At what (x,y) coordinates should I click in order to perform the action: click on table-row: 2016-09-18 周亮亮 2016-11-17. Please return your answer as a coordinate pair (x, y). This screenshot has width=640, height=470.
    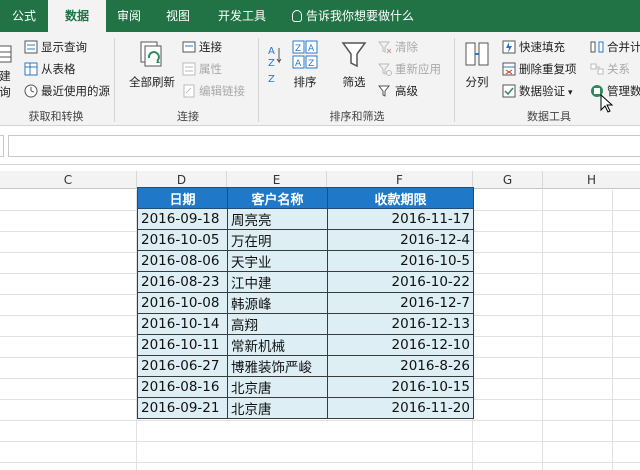
    Looking at the image, I should click on (305, 219).